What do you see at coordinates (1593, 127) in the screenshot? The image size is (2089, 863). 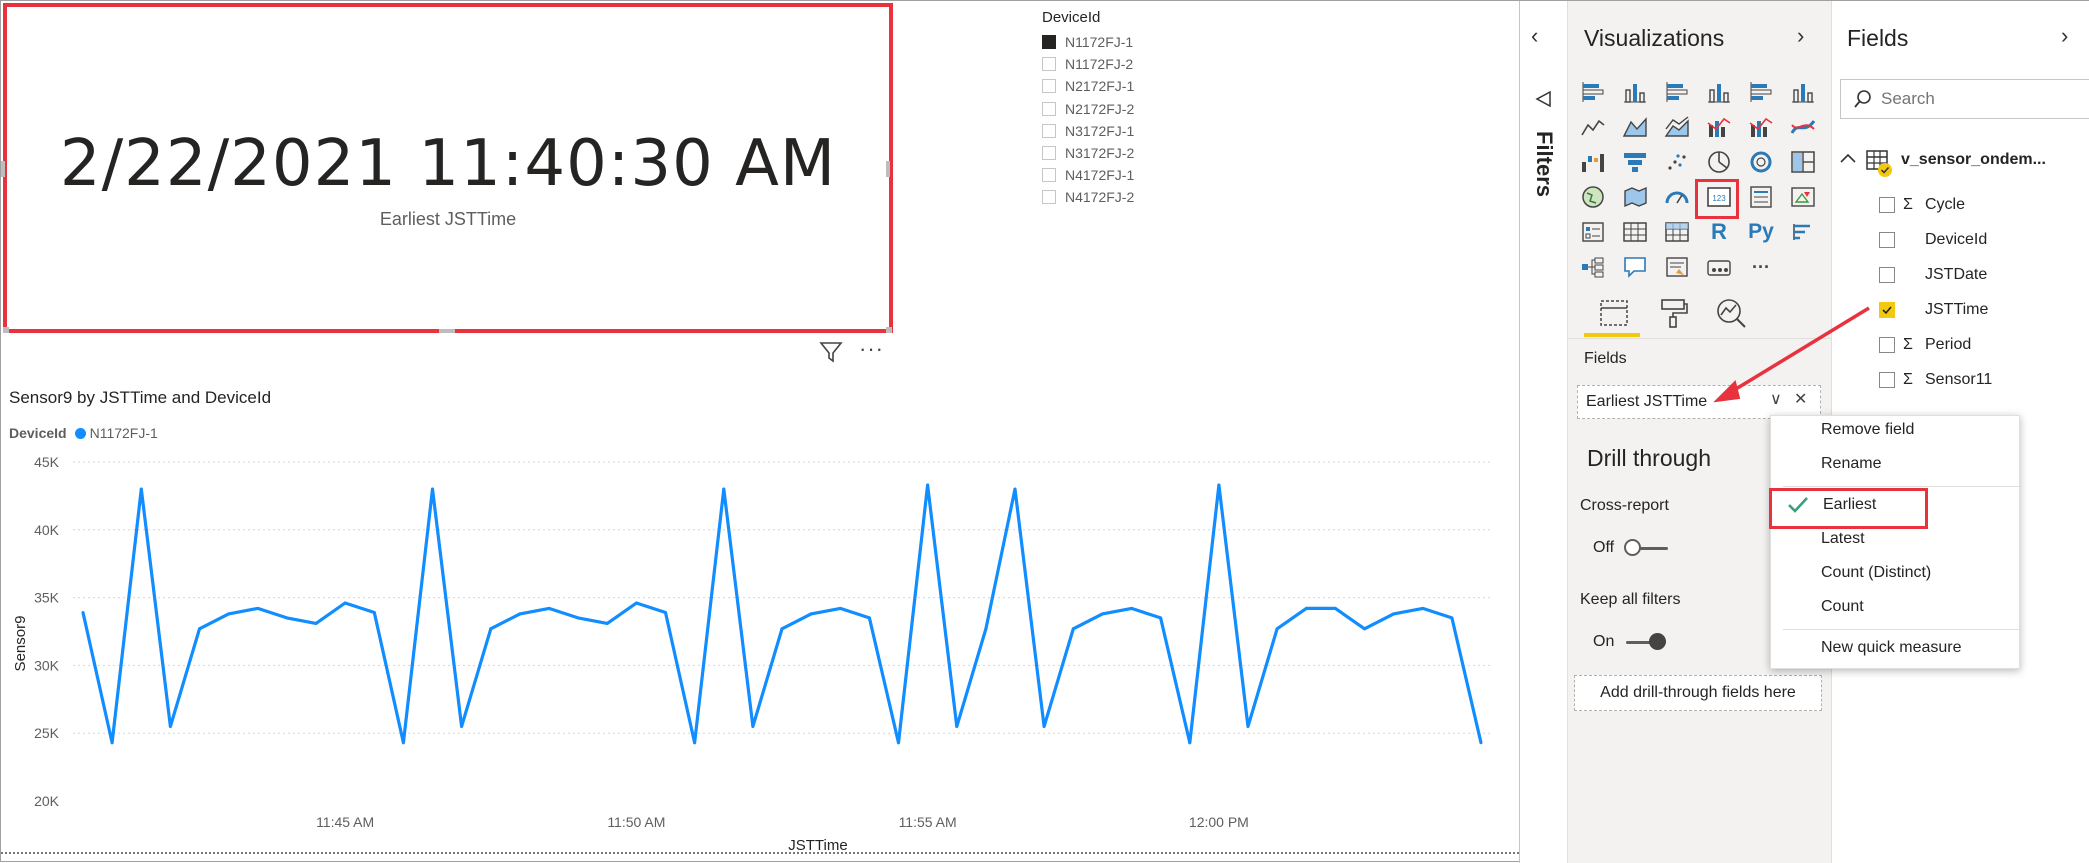 I see `line-chart-icon` at bounding box center [1593, 127].